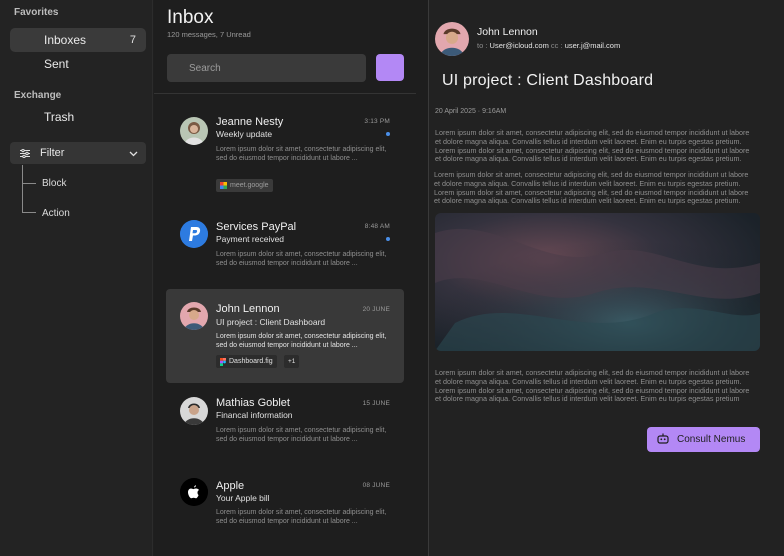 The width and height of the screenshot is (784, 556). Describe the element at coordinates (78, 153) in the screenshot. I see `filter-dropdown: Filter` at that location.